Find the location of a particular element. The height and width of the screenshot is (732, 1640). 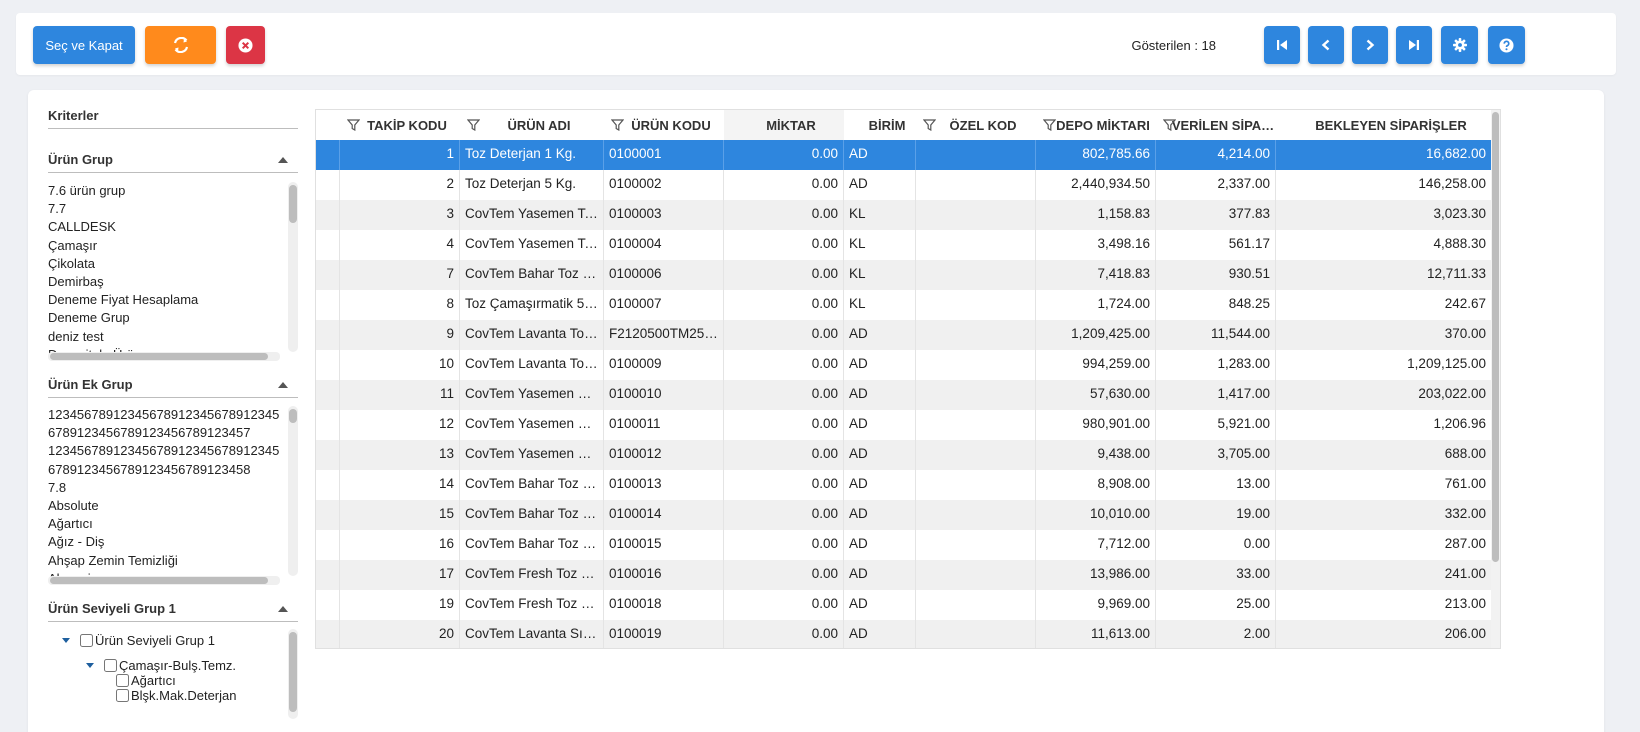

product-group-item: Deneme Grup is located at coordinates (173, 318).